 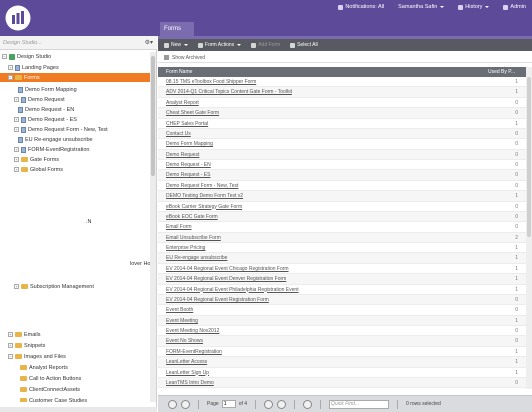 What do you see at coordinates (342, 186) in the screenshot?
I see `table-row: Demo Request Form - New, Test 0` at bounding box center [342, 186].